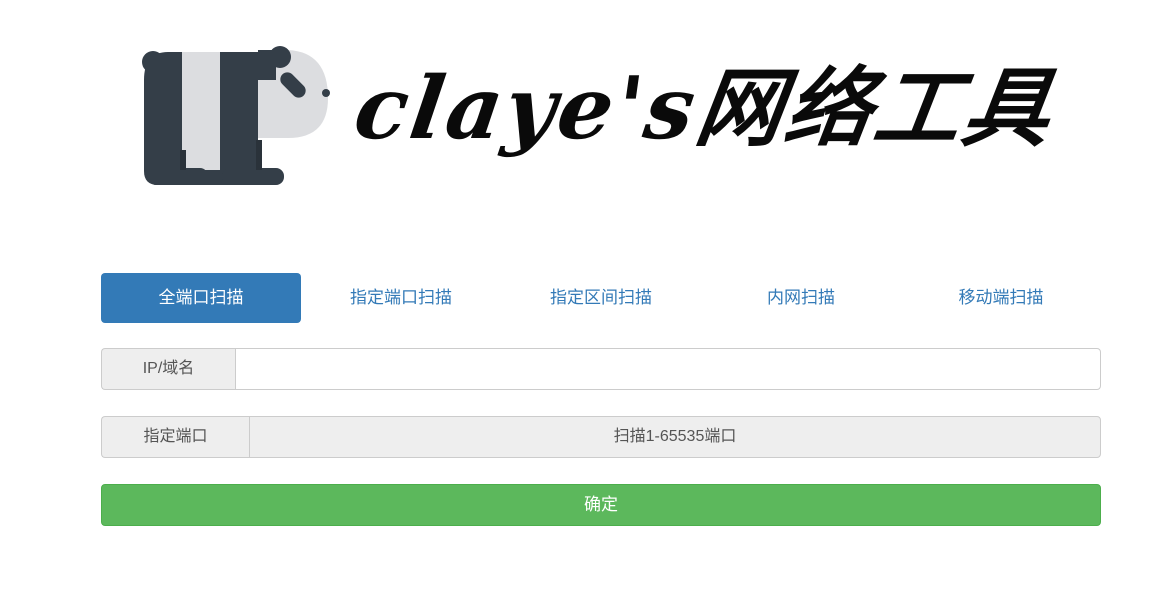  I want to click on port-input-group: 指定端口 扫描1-65535端口, so click(601, 437).